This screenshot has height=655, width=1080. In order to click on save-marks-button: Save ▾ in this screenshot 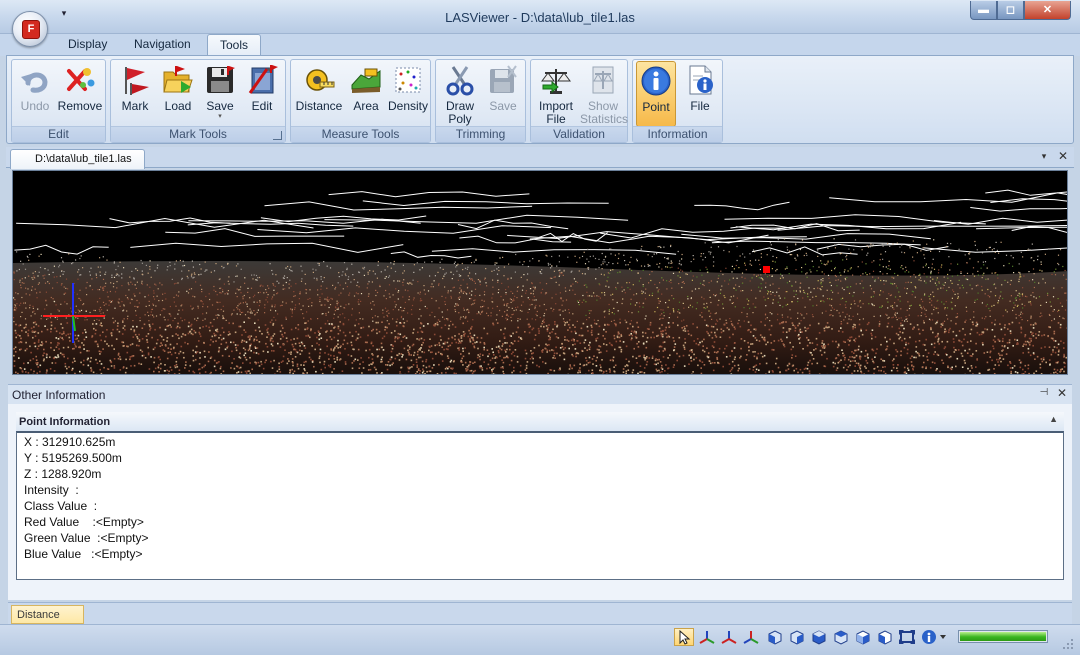, I will do `click(220, 94)`.